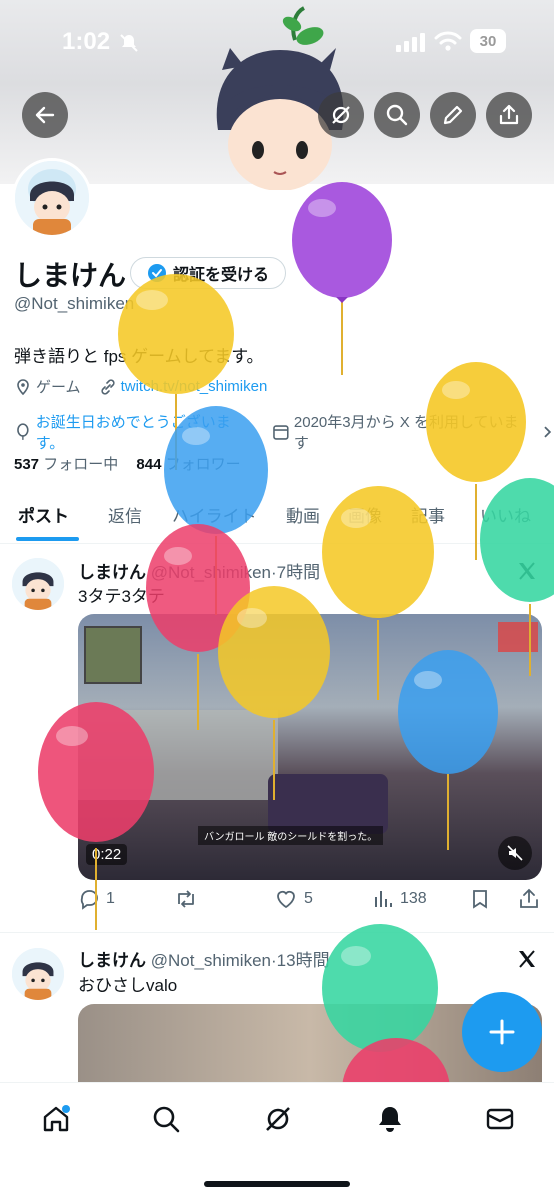 This screenshot has width=554, height=1200. What do you see at coordinates (23, 431) in the screenshot?
I see `balloon-icon` at bounding box center [23, 431].